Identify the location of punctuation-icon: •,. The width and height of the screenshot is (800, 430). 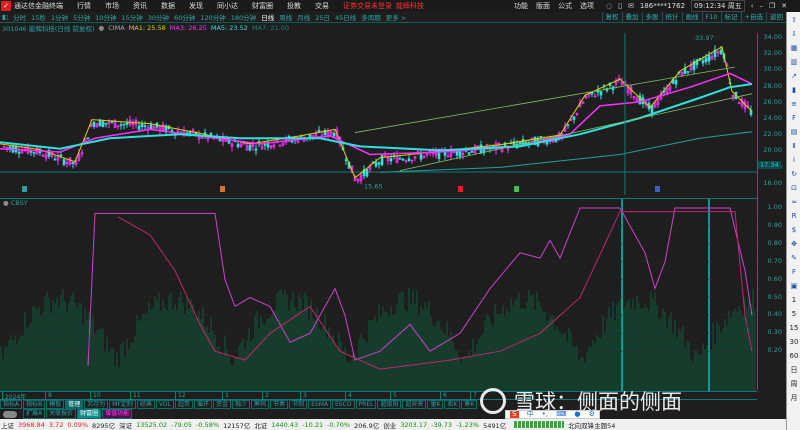
(545, 414).